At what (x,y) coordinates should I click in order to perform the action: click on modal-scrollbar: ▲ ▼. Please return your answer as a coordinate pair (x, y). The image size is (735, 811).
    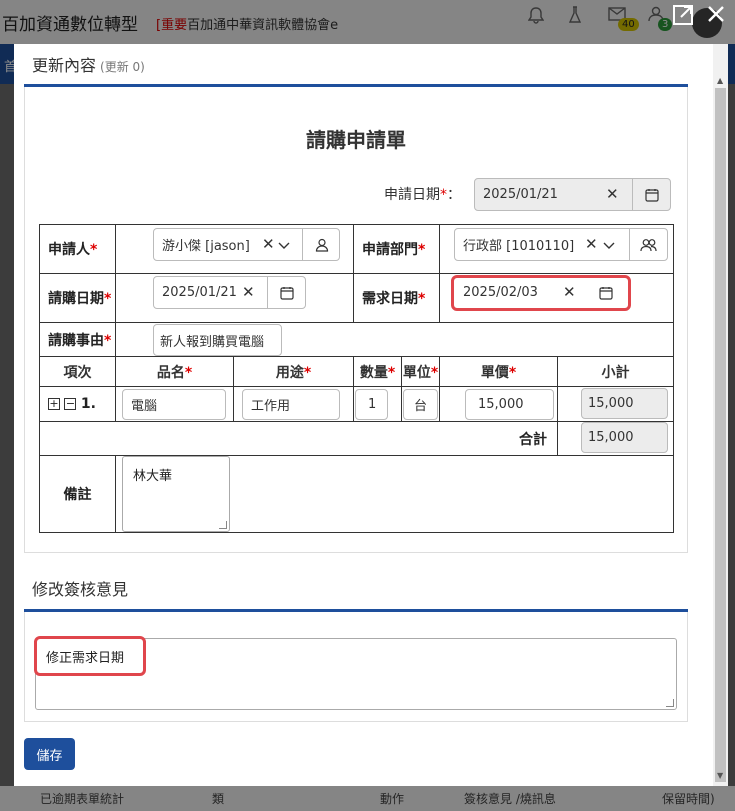
    Looking at the image, I should click on (720, 415).